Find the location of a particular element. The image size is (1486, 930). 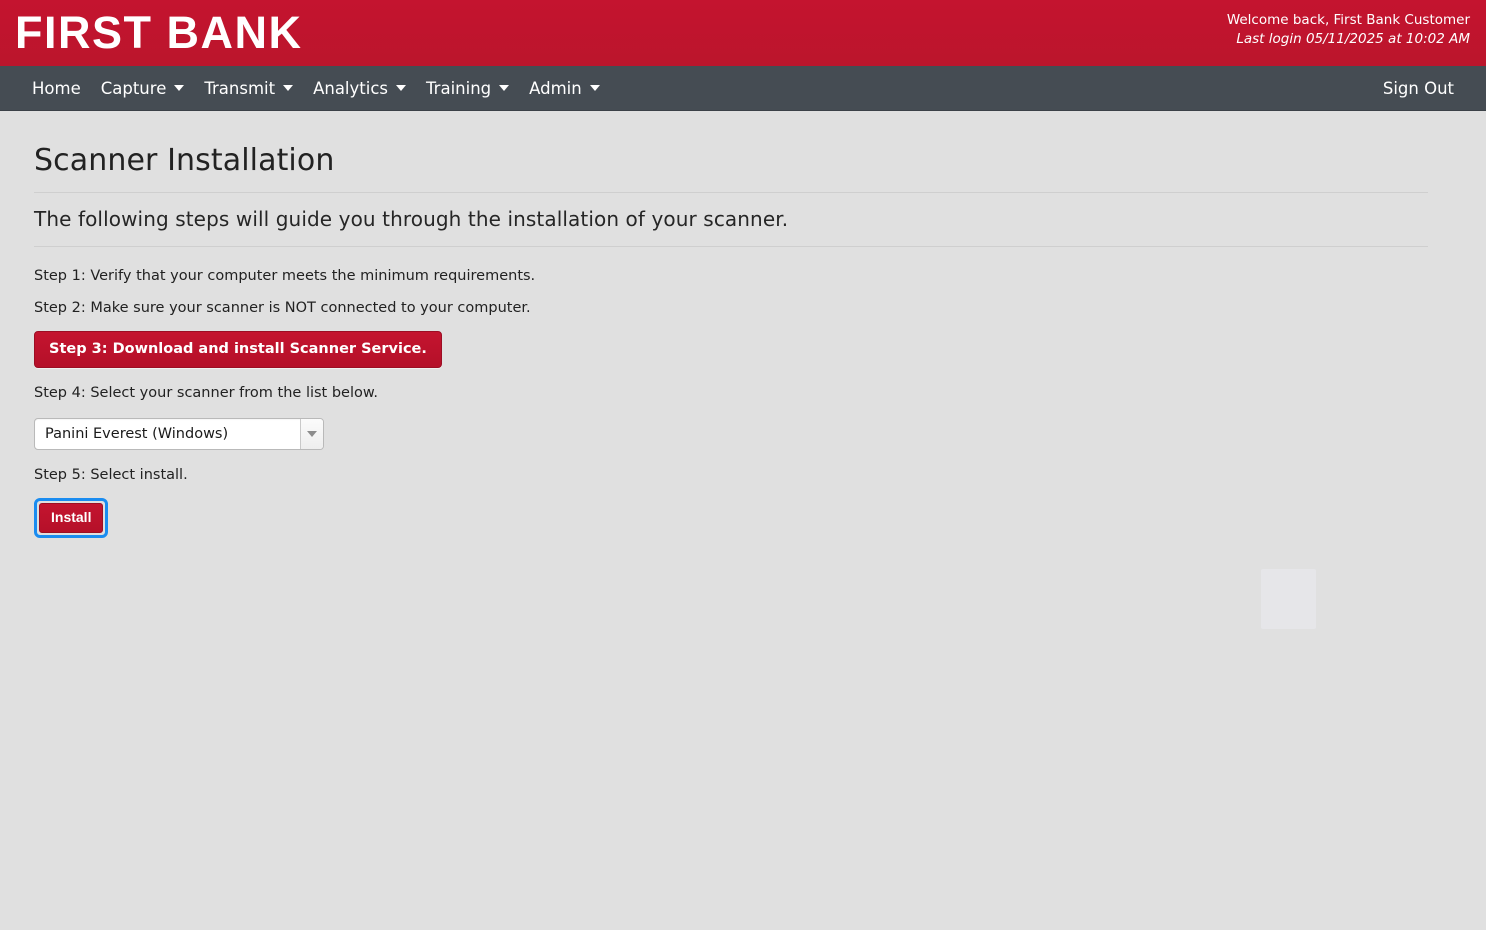

nav-item-home: Home is located at coordinates (56, 88).